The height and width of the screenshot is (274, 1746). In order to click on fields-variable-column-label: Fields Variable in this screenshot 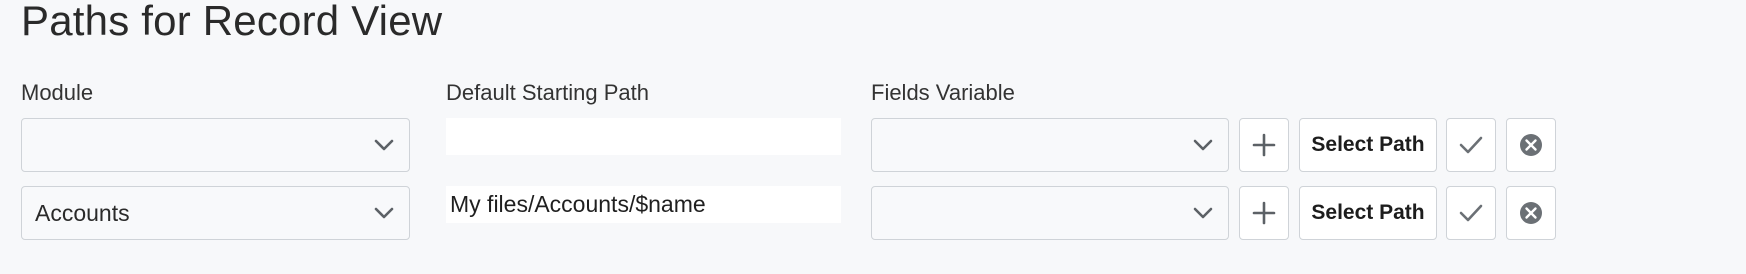, I will do `click(943, 92)`.